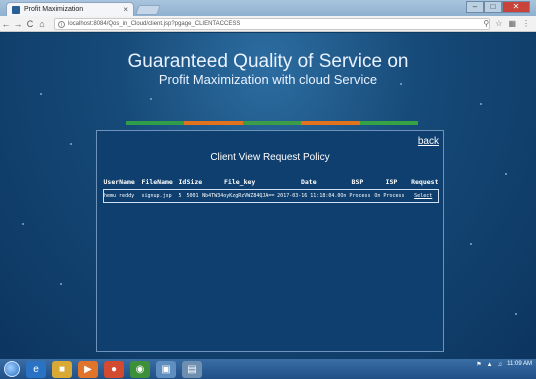 The image size is (536, 379). What do you see at coordinates (391, 181) in the screenshot?
I see `col-isp: ISP` at bounding box center [391, 181].